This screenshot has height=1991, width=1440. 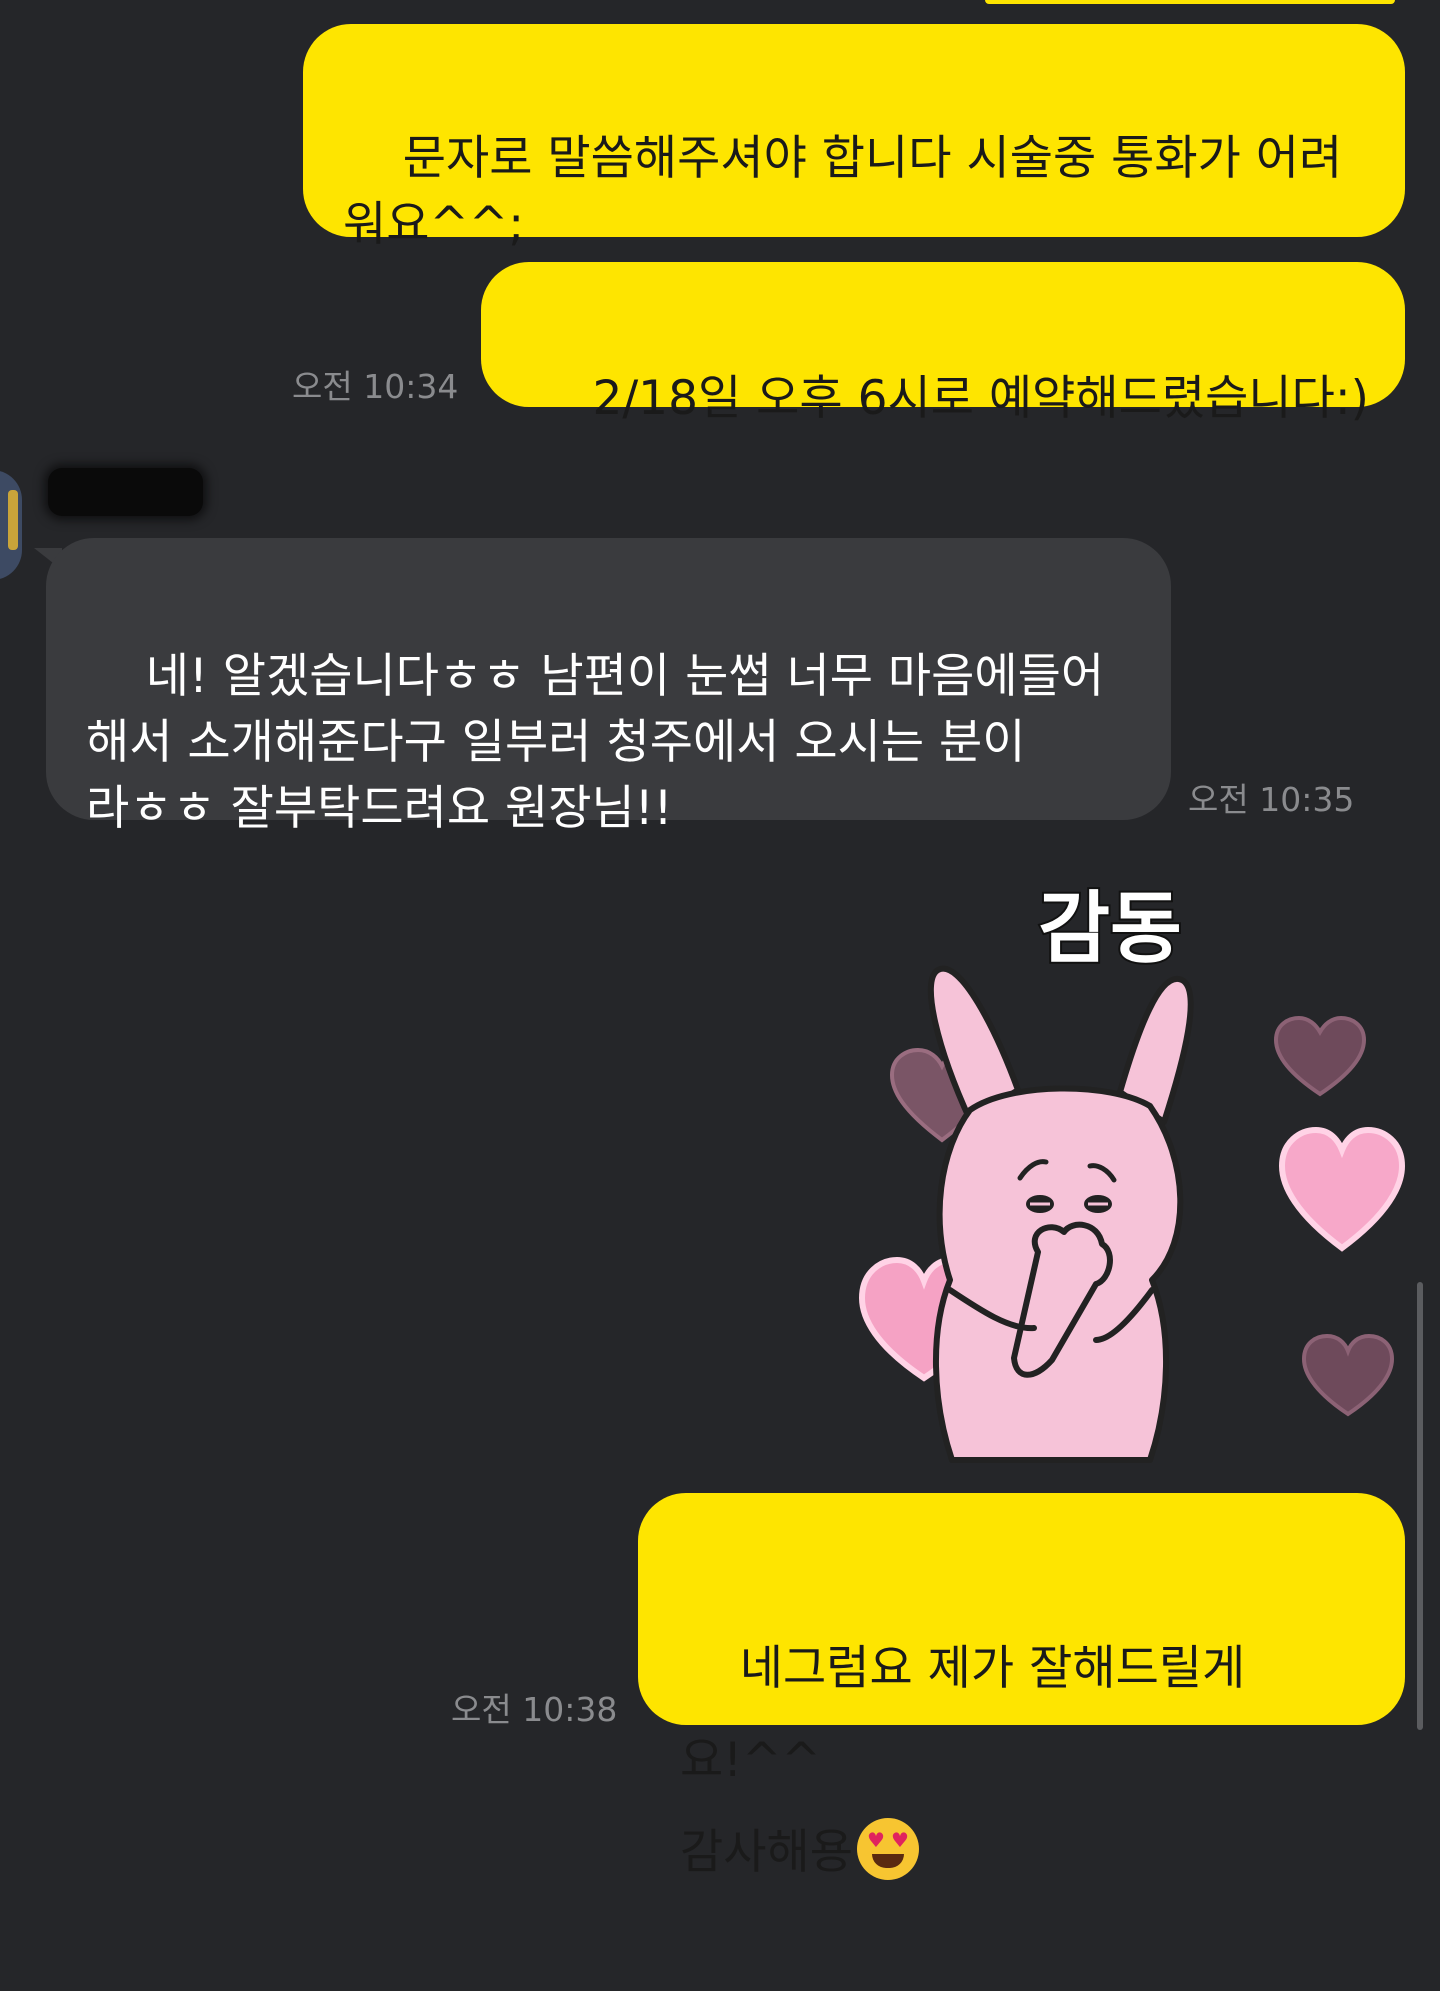 I want to click on sender-avatar, so click(x=11, y=525).